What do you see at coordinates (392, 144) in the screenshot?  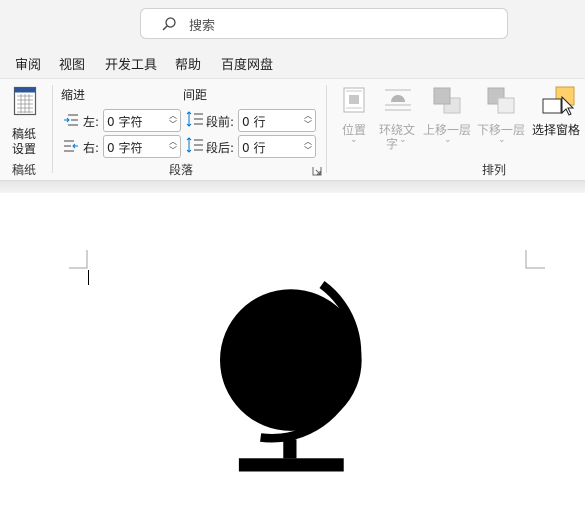 I see `wrap-text-label-2: 字` at bounding box center [392, 144].